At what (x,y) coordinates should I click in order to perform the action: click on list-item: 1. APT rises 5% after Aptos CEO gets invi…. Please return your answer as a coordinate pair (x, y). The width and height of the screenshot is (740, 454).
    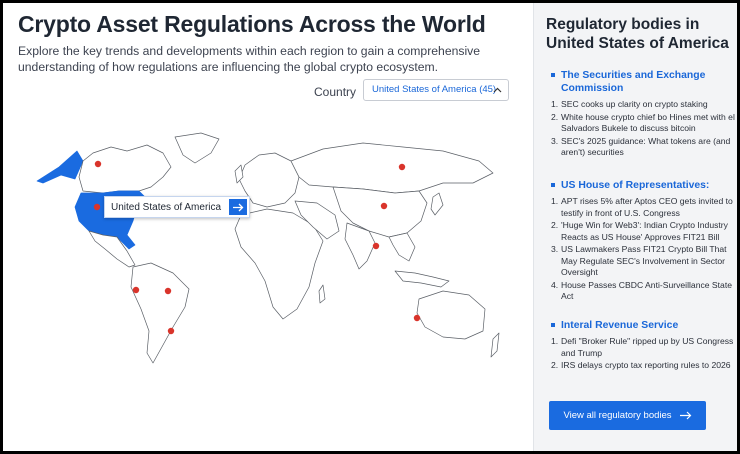
    Looking at the image, I should click on (644, 207).